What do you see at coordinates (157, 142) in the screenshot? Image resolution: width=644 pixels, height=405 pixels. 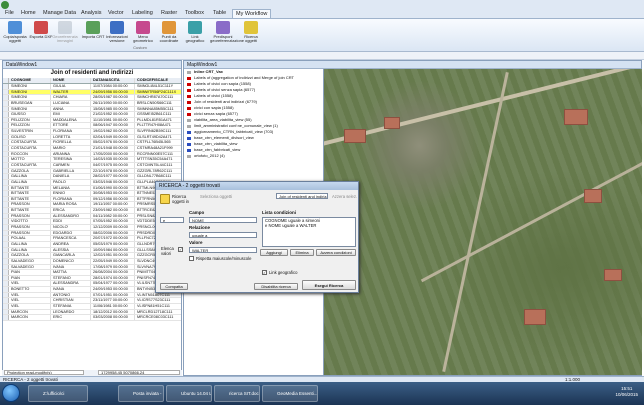 I see `table-cell: CSTFLL76B45L565` at bounding box center [157, 142].